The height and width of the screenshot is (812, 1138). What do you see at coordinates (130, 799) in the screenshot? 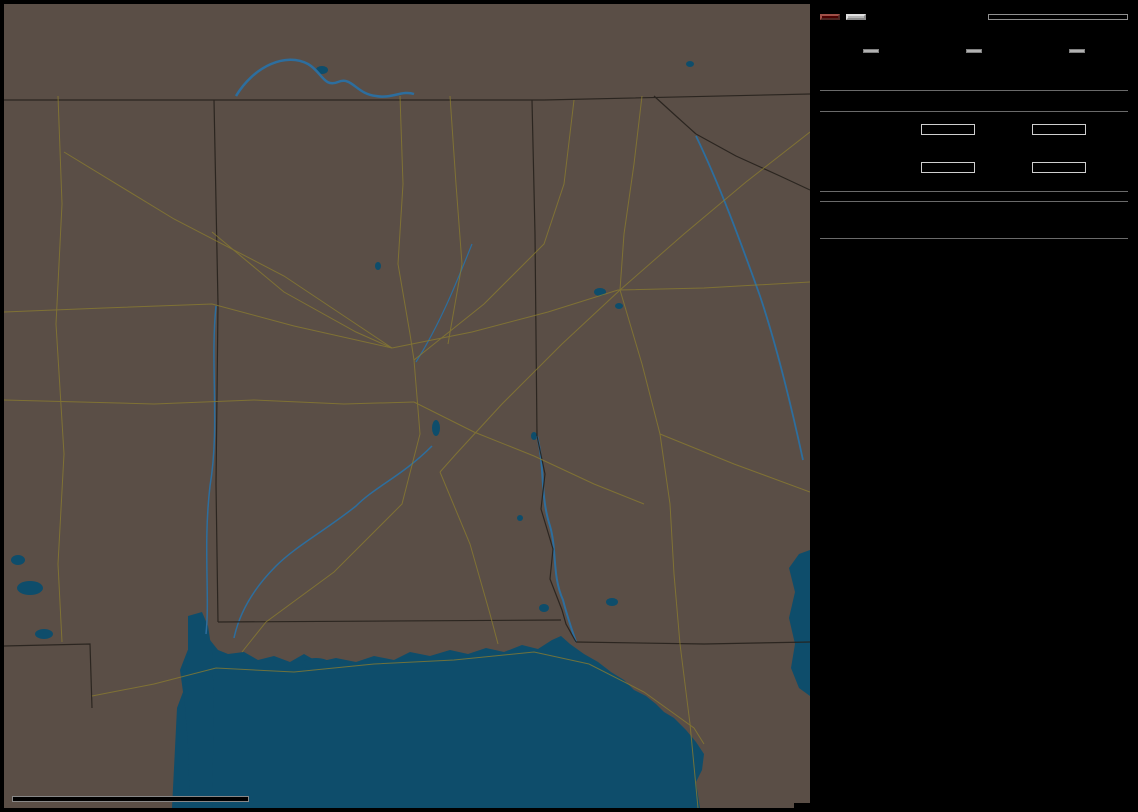
I see `strike-legend` at bounding box center [130, 799].